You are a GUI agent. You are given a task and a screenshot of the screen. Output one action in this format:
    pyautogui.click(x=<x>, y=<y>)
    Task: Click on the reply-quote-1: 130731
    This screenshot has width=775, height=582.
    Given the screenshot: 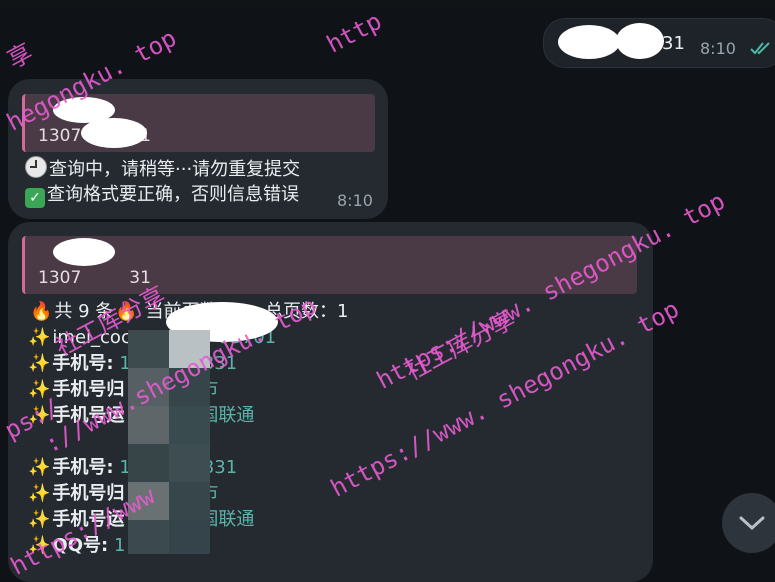 What is the action you would take?
    pyautogui.click(x=198, y=123)
    